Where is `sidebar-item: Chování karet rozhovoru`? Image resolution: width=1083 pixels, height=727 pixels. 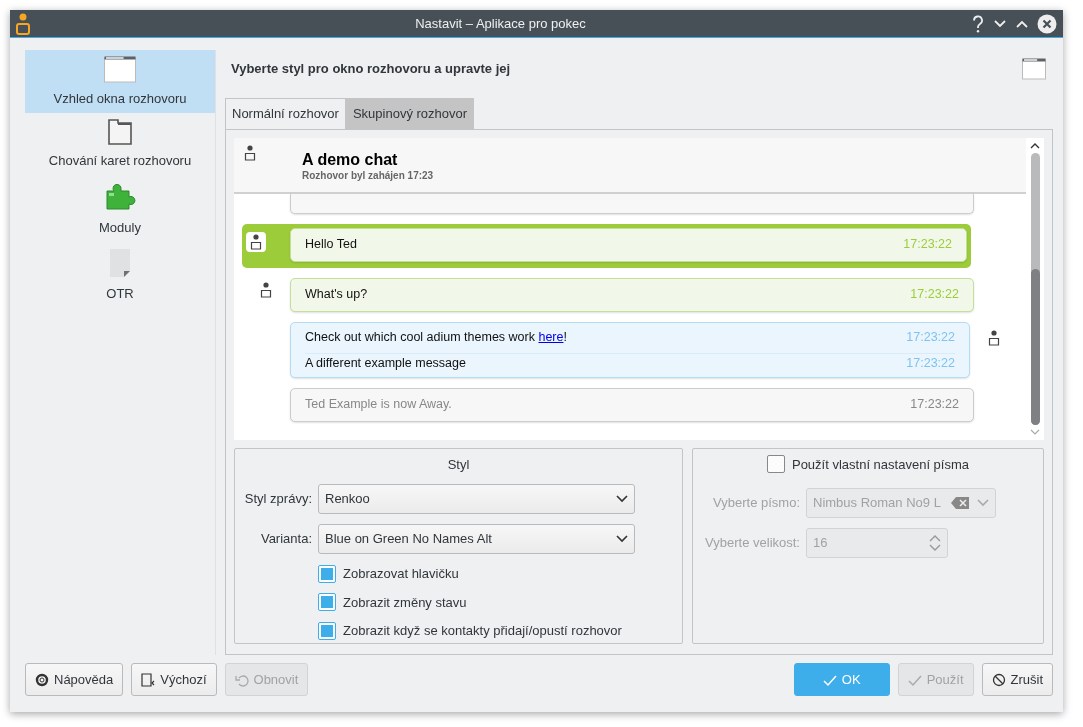 sidebar-item: Chování karet rozhovoru is located at coordinates (120, 143).